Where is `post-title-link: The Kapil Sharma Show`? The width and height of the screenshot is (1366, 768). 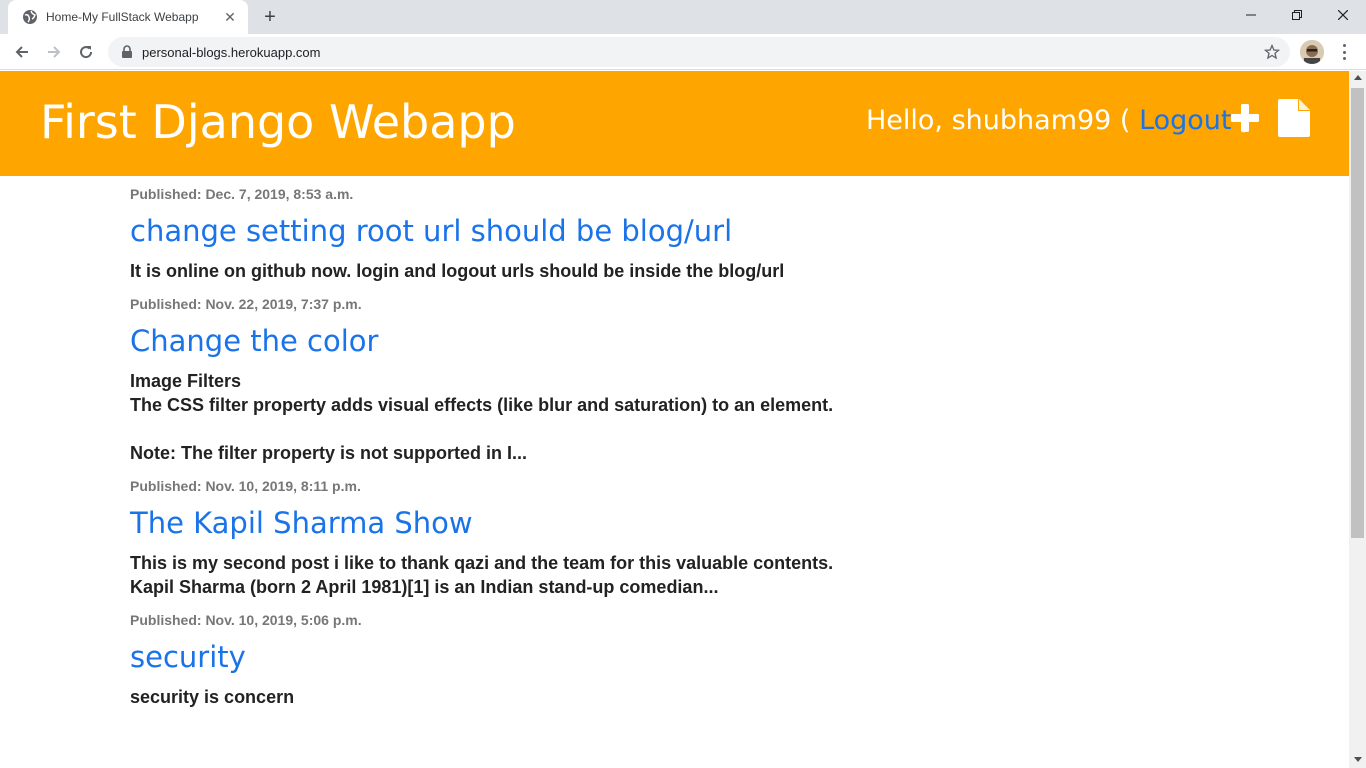
post-title-link: The Kapil Sharma Show is located at coordinates (510, 523).